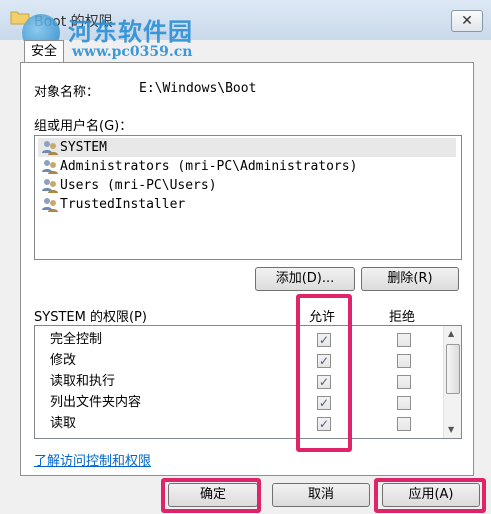 The width and height of the screenshot is (491, 514). I want to click on window-title: Boot 的权限, so click(73, 22).